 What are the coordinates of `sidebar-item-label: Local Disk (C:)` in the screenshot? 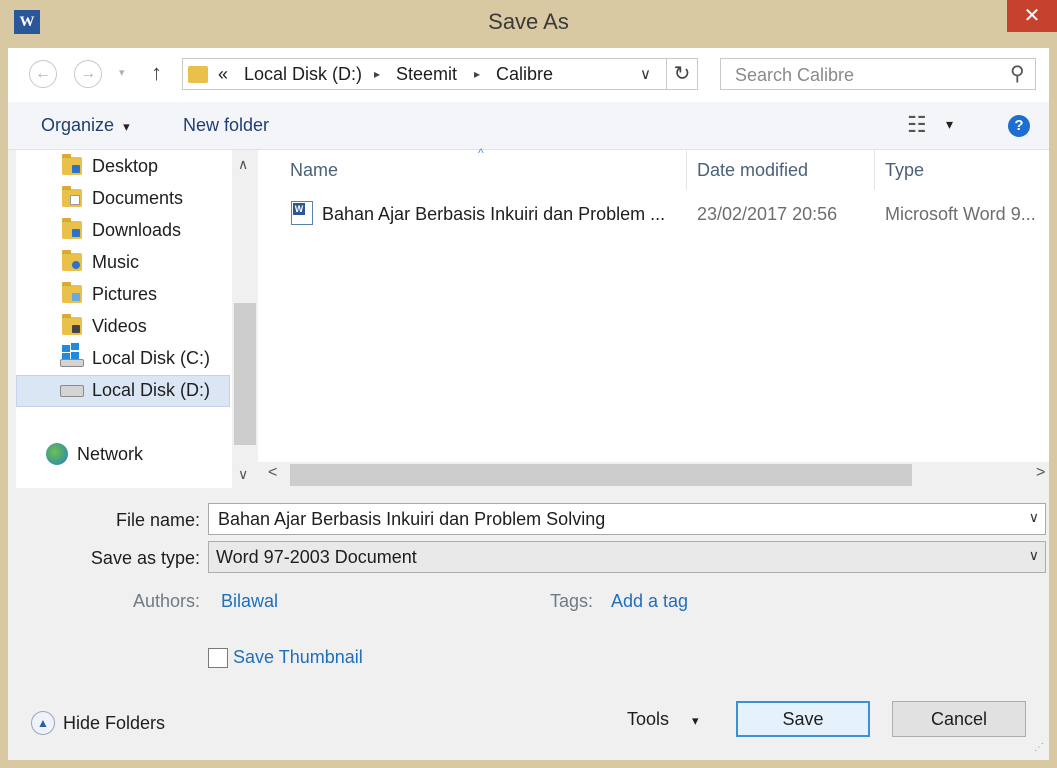 It's located at (151, 358).